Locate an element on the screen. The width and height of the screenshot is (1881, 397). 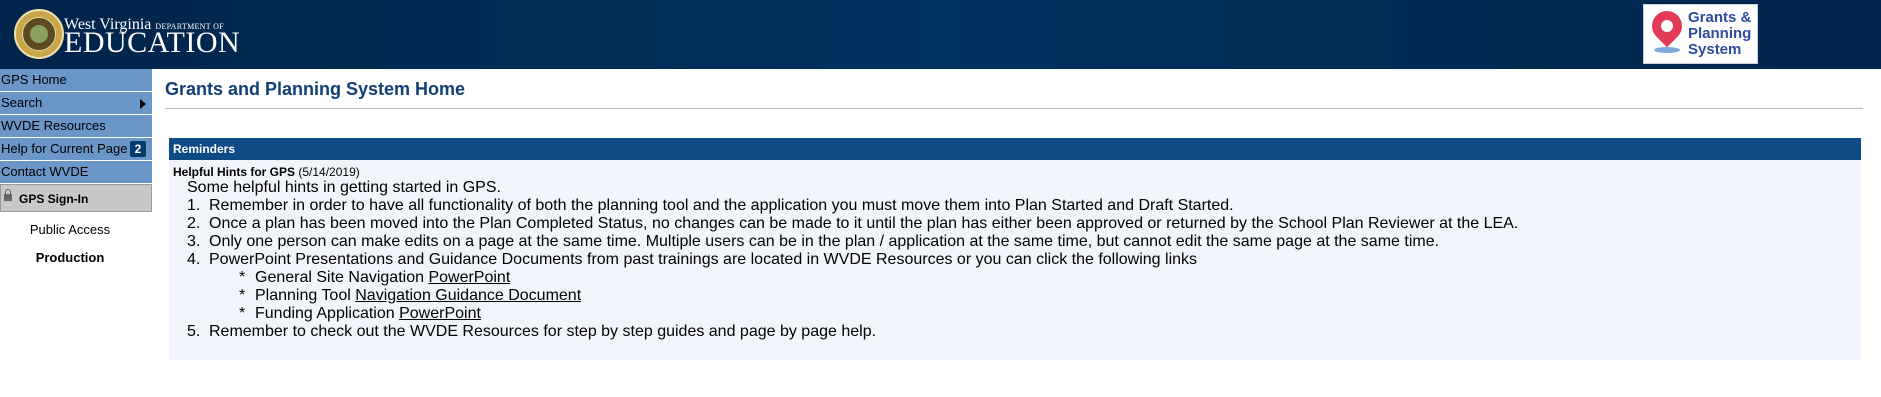
gps-logo: Grants & Planning System is located at coordinates (1700, 34).